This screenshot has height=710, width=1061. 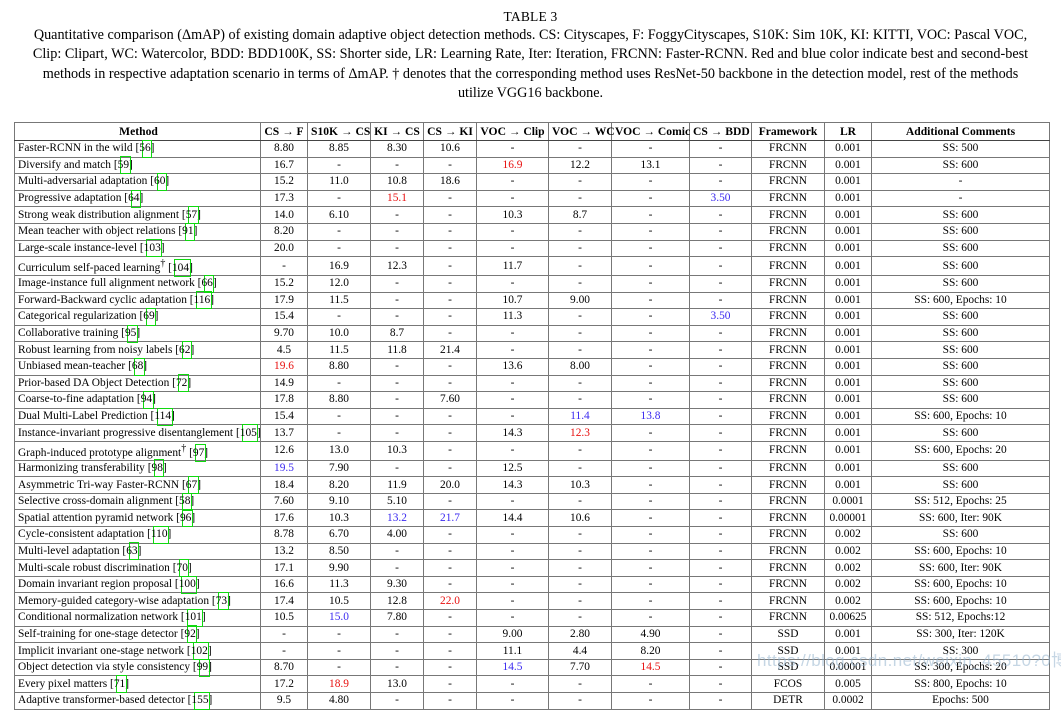 I want to click on score-cell: 17.4, so click(x=284, y=601).